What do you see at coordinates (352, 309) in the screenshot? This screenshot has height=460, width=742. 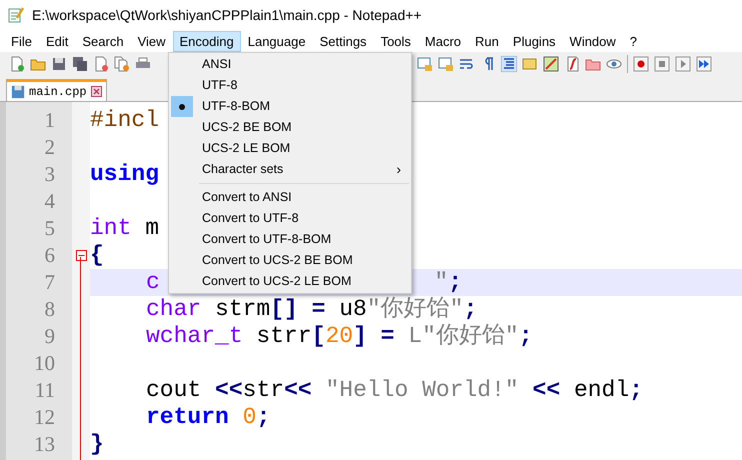 I see `code-token: u8` at bounding box center [352, 309].